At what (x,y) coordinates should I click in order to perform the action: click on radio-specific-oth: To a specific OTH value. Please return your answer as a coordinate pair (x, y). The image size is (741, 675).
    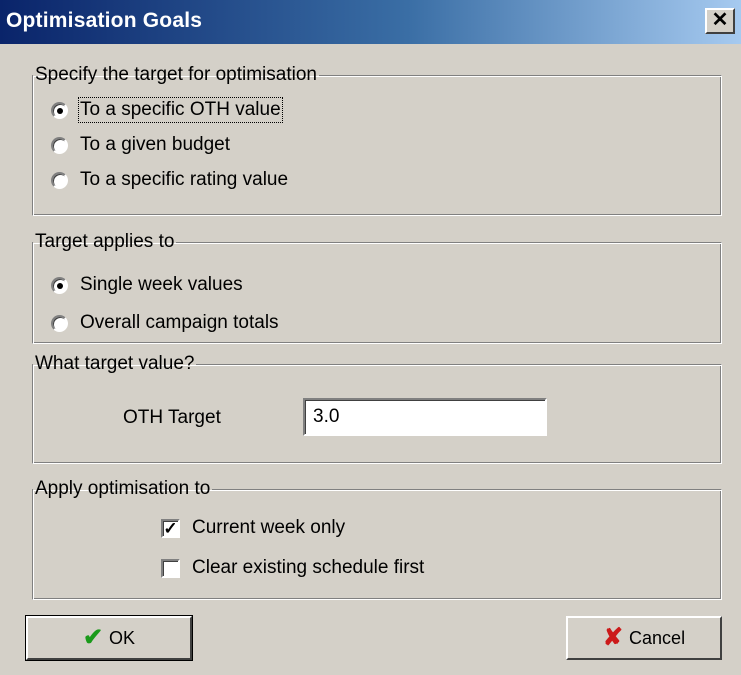
    Looking at the image, I should click on (167, 110).